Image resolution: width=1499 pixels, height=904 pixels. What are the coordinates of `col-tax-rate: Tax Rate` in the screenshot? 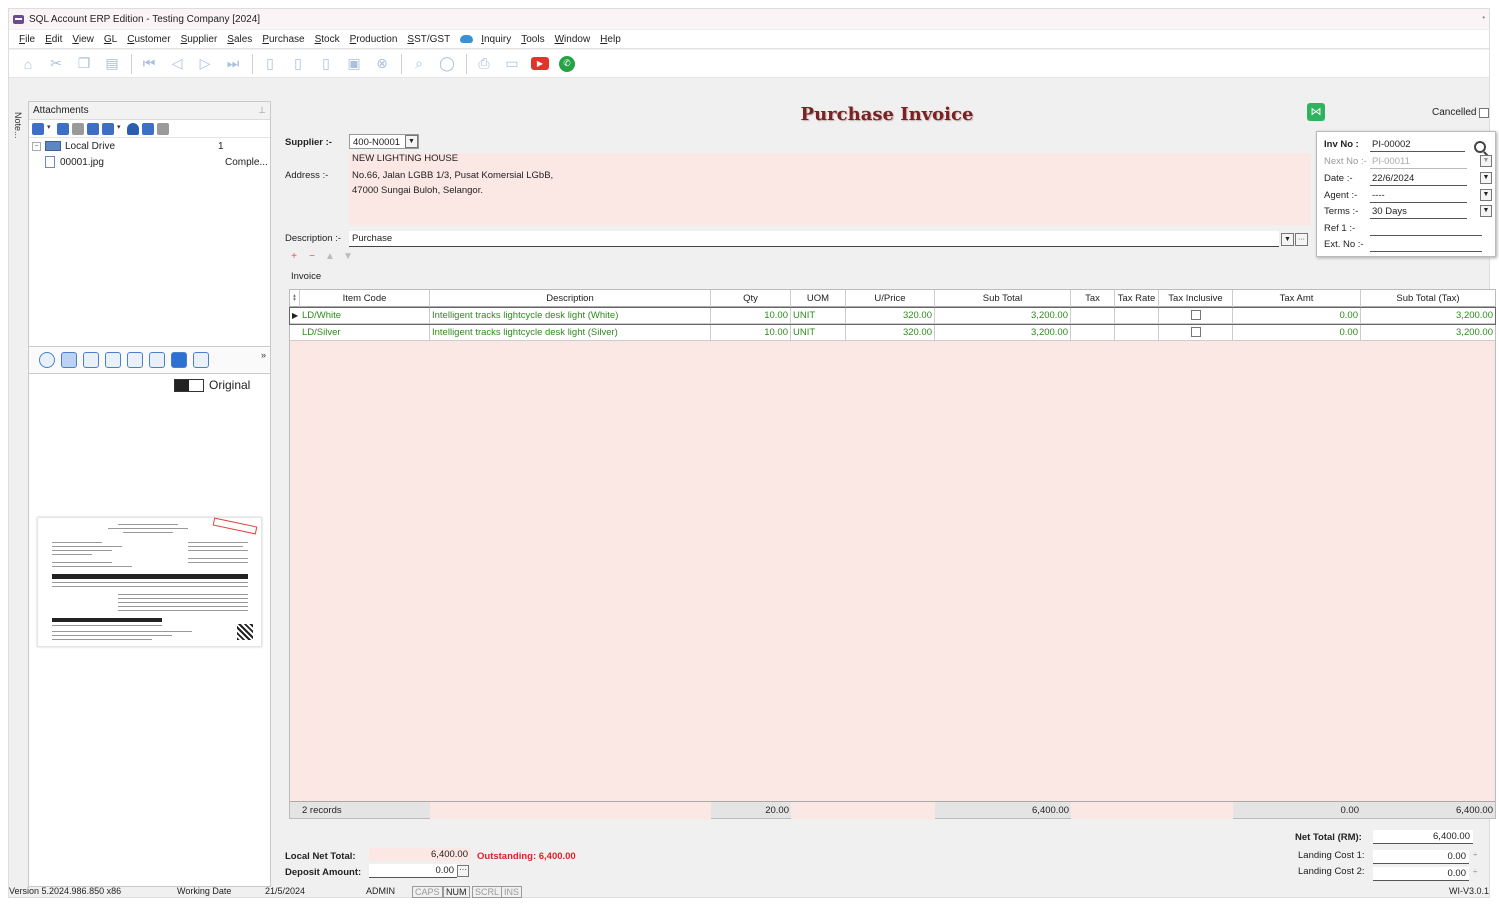 It's located at (1137, 298).